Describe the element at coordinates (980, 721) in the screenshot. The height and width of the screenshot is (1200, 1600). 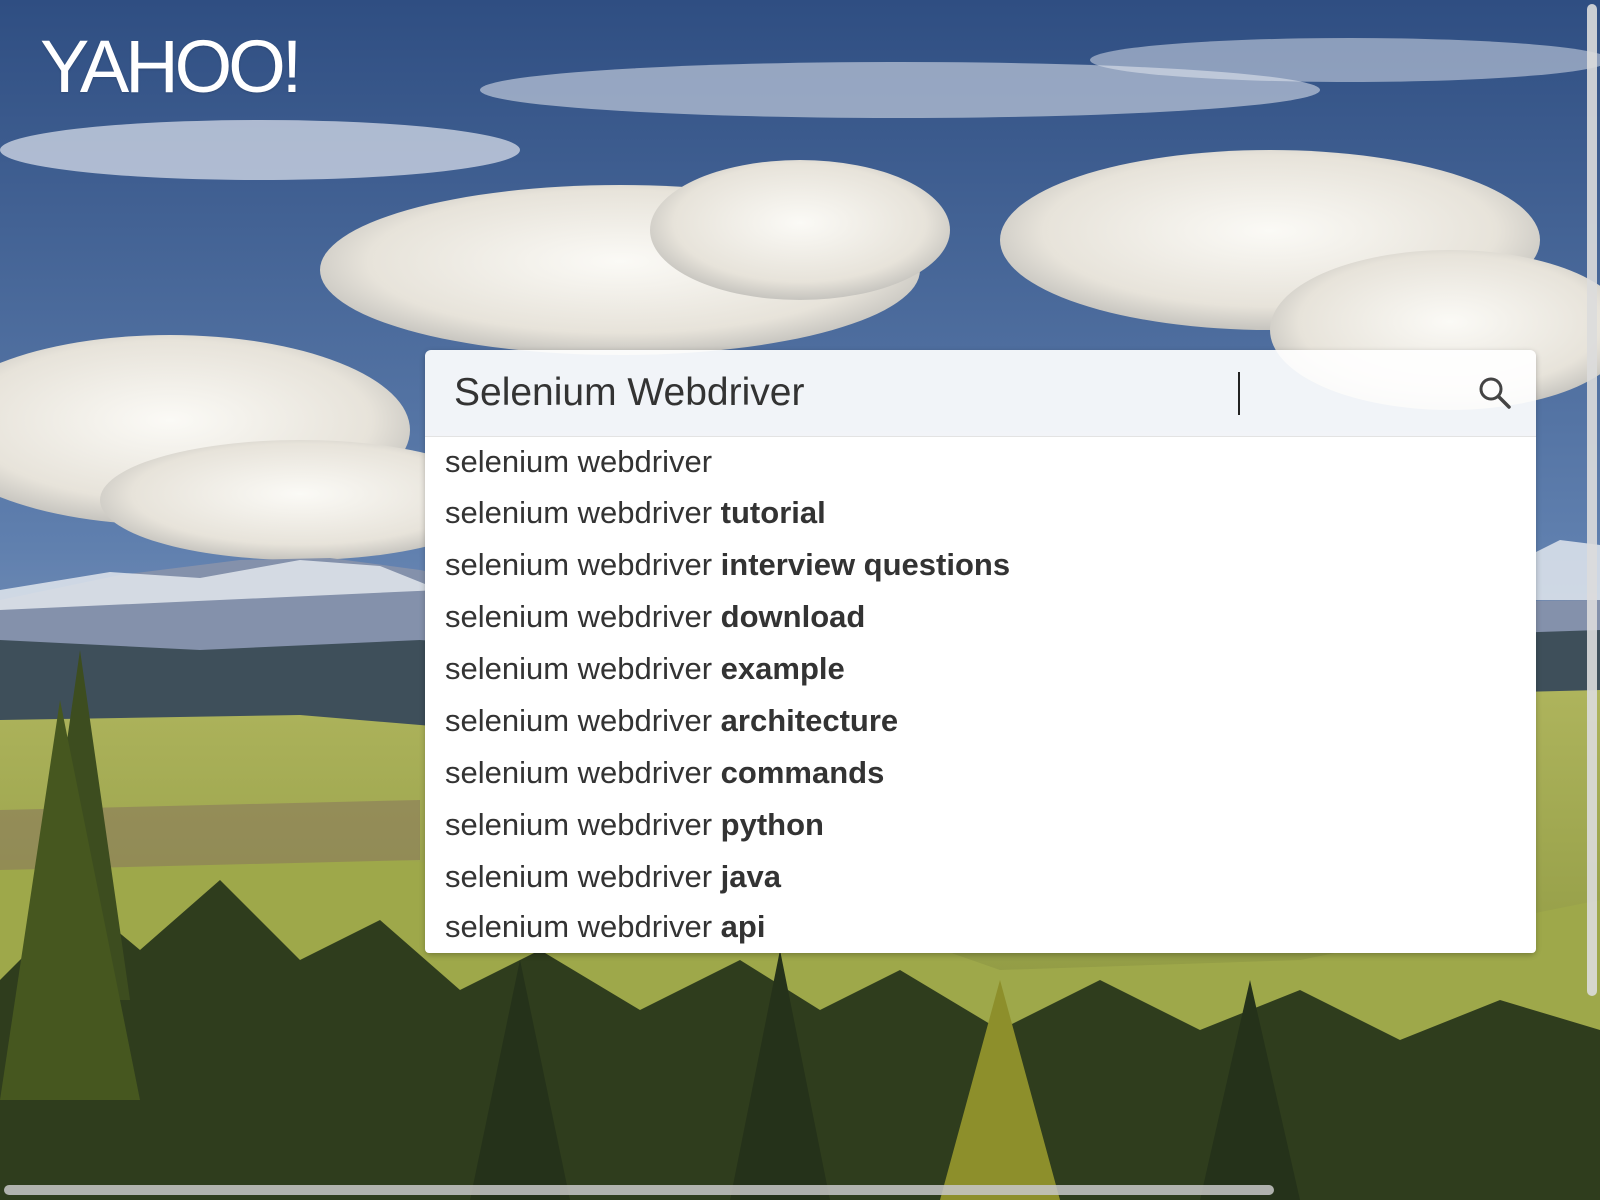
I see `suggestion-item: selenium webdriver architecture` at that location.